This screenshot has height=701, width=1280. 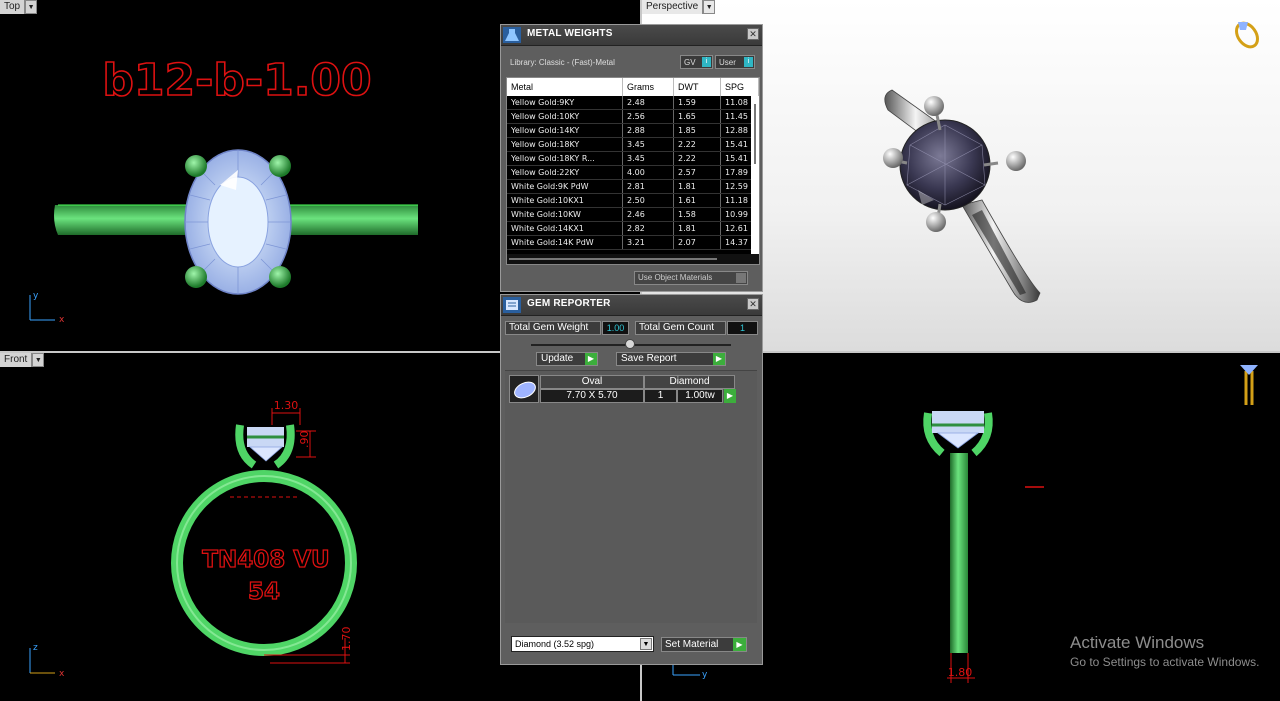 What do you see at coordinates (648, 158) in the screenshot?
I see `table-cell: 3.45` at bounding box center [648, 158].